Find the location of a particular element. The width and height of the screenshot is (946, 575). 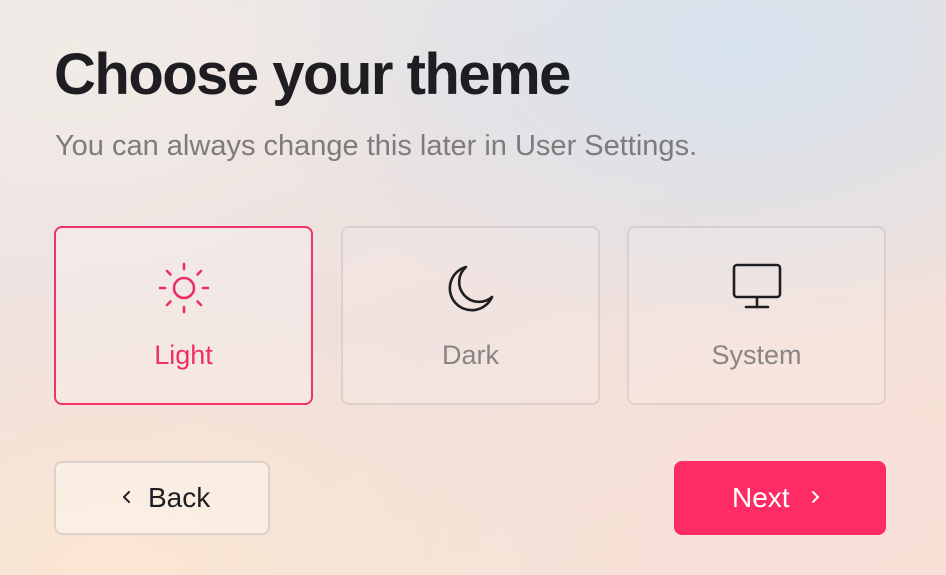

sun-icon is located at coordinates (184, 288).